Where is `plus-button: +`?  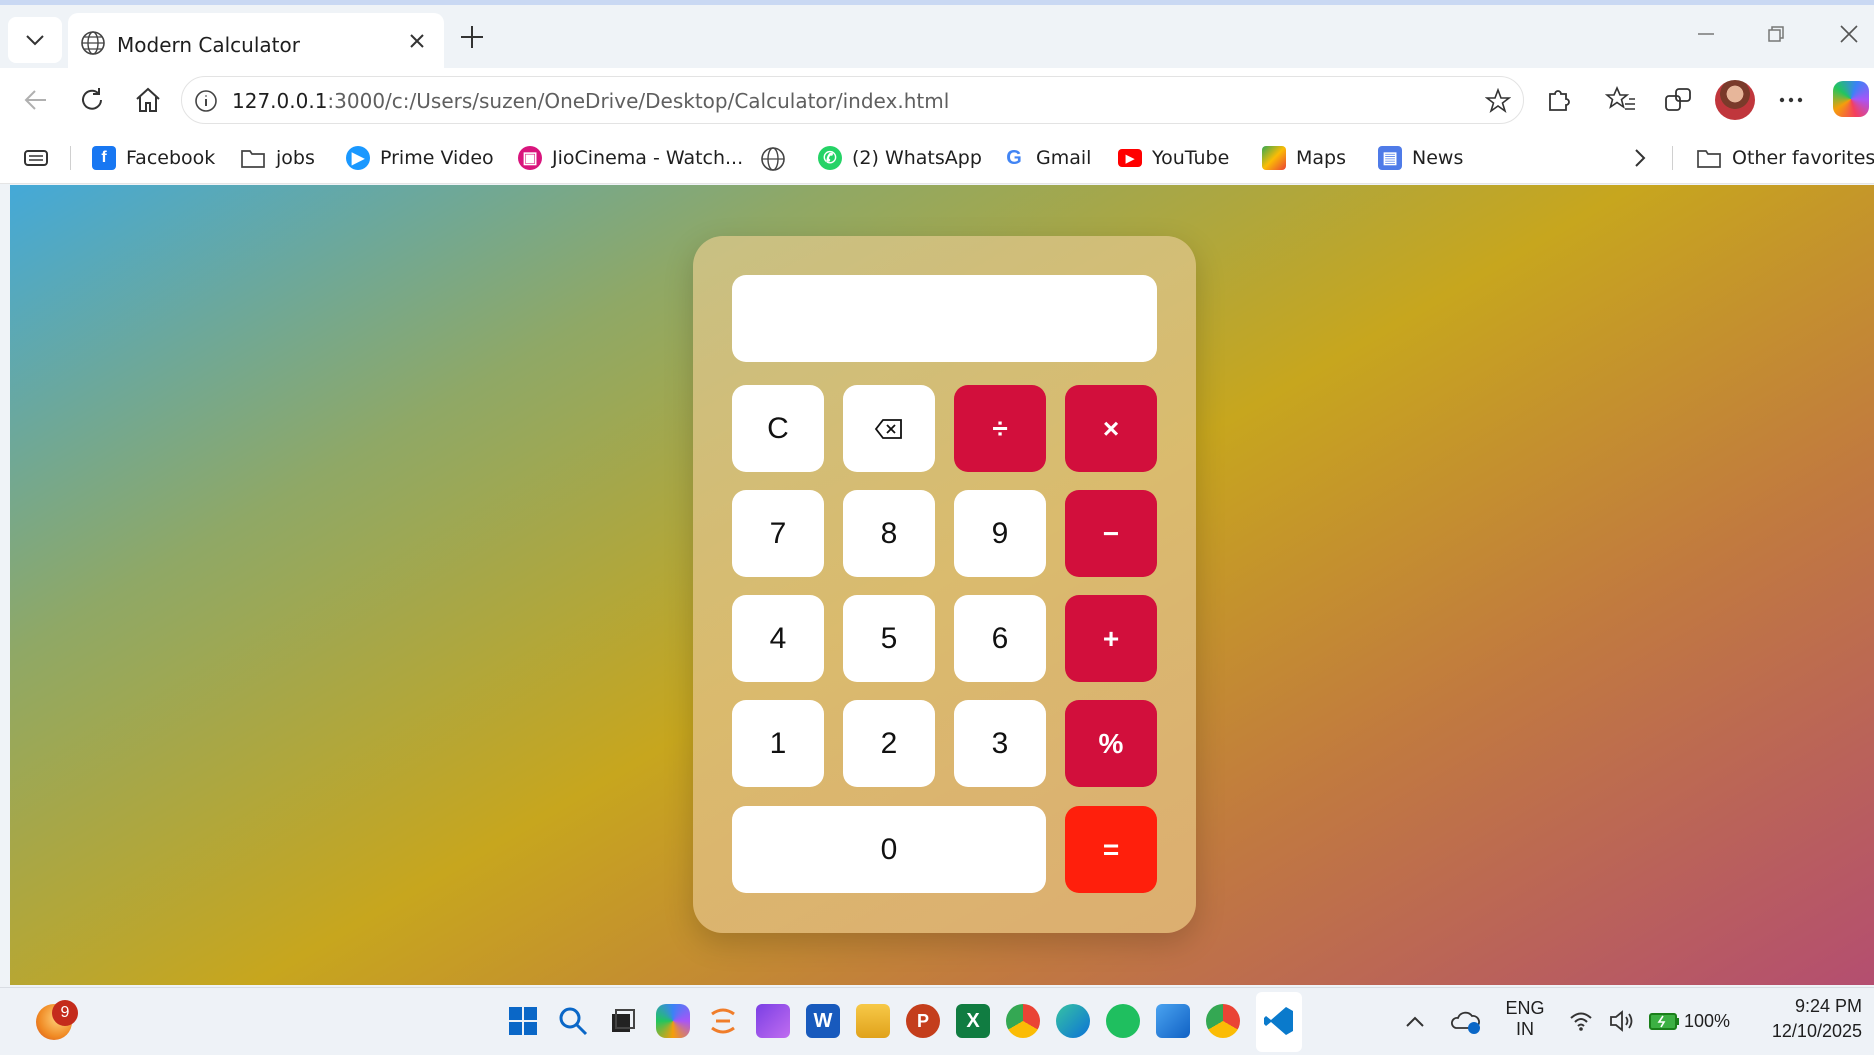
plus-button: + is located at coordinates (1111, 638).